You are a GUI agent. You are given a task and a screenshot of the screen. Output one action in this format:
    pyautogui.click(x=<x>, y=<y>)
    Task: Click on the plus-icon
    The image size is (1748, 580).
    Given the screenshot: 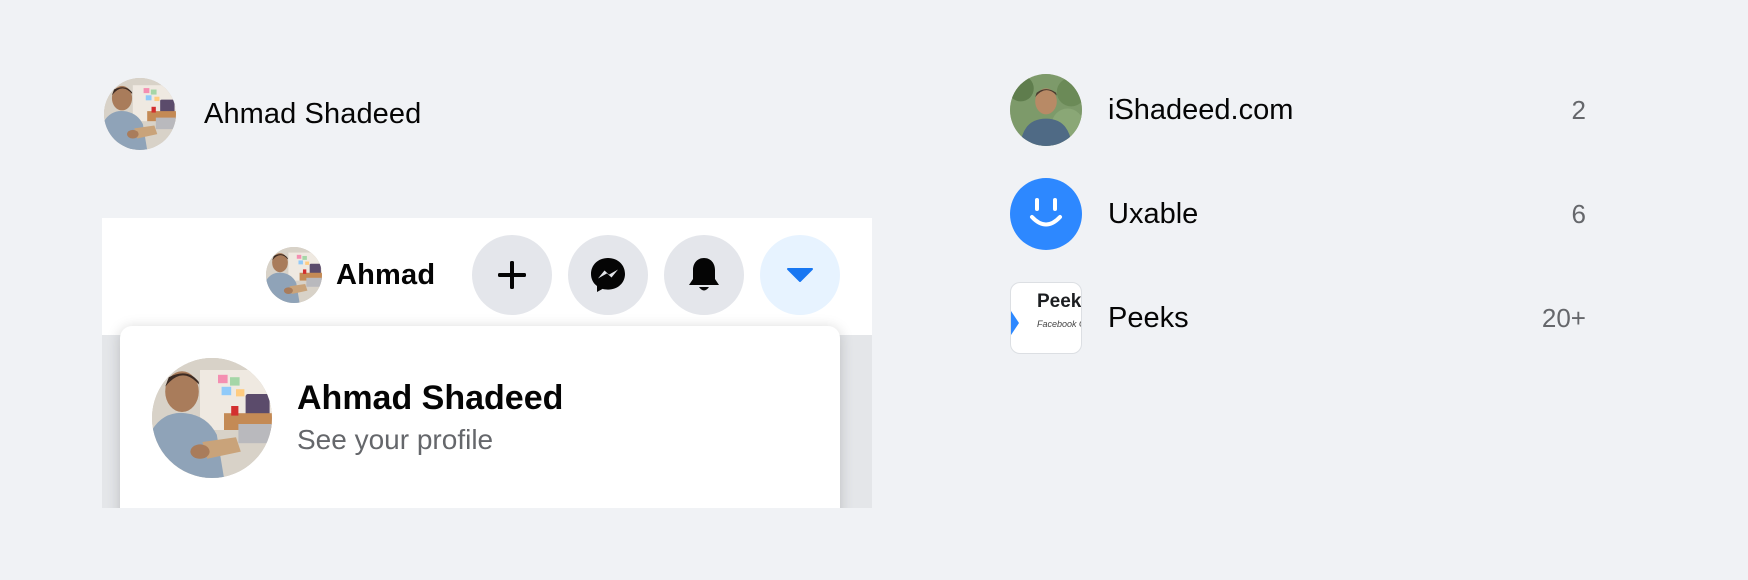 What is the action you would take?
    pyautogui.click(x=512, y=275)
    